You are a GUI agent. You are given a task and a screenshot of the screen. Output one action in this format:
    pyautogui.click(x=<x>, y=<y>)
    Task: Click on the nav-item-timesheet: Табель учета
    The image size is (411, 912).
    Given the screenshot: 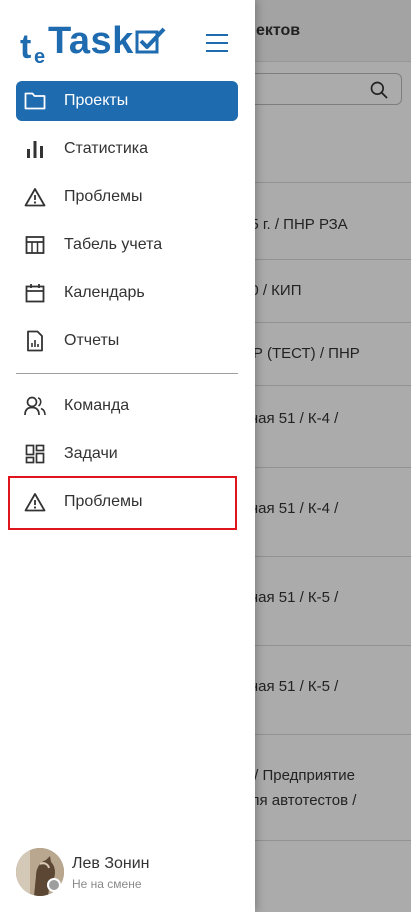 What is the action you would take?
    pyautogui.click(x=127, y=245)
    